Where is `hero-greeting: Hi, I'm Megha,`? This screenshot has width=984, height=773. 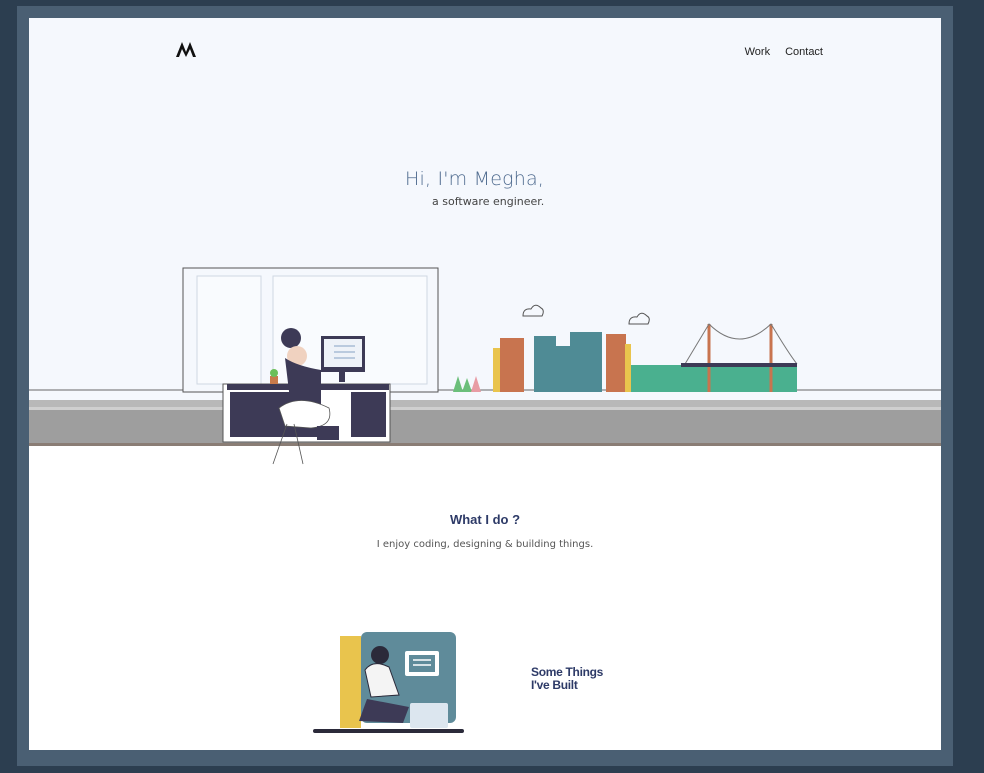
hero-greeting: Hi, I'm Megha, is located at coordinates (475, 179).